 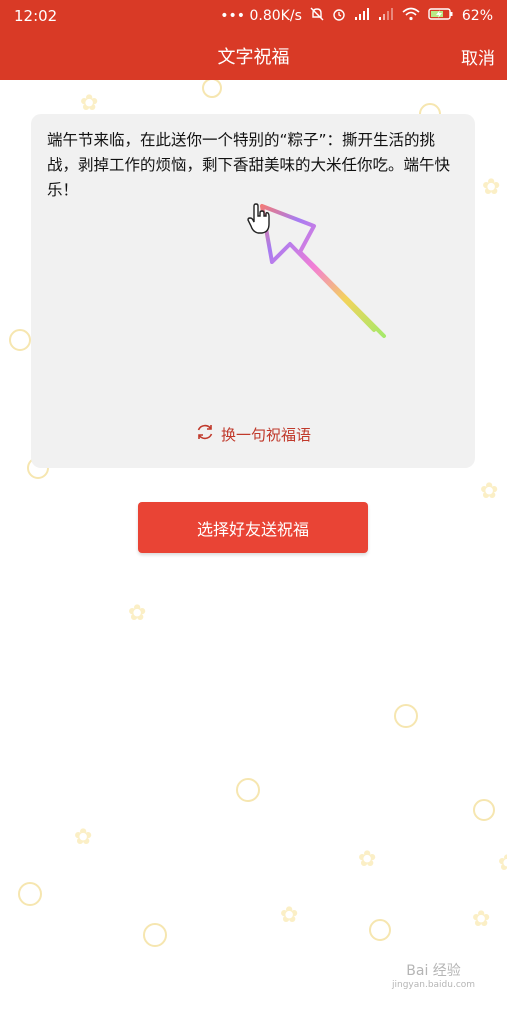 I want to click on status-bar: 12:02 ••• 0.80K/s 62%, so click(x=253, y=16).